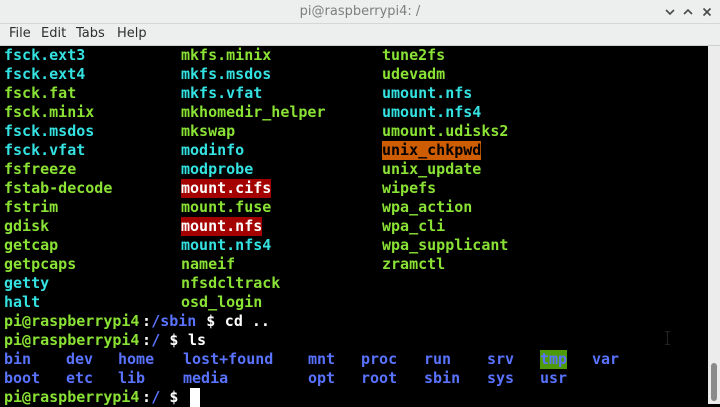  What do you see at coordinates (414, 55) in the screenshot?
I see `file-entry: tune2fs` at bounding box center [414, 55].